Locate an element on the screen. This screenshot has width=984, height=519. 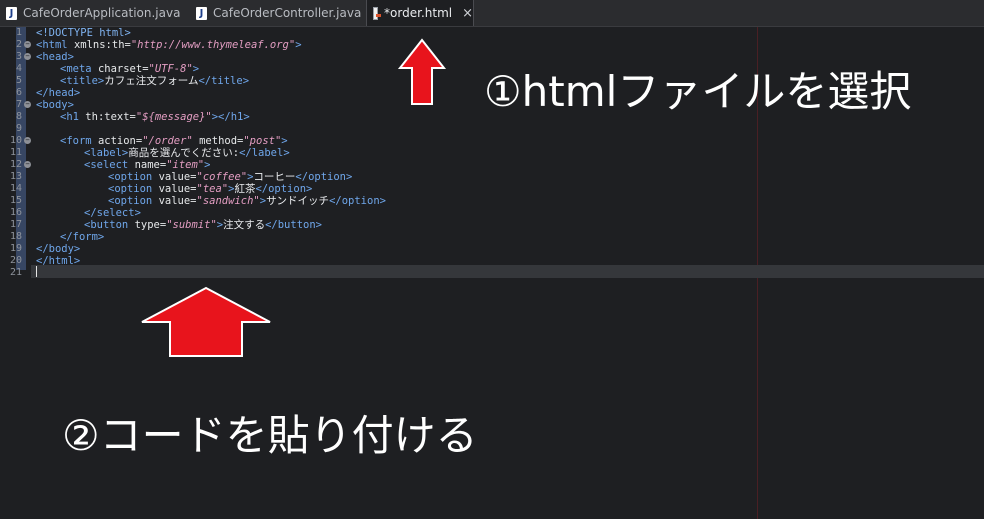
code-line: <label>商品を選んでください:</label> is located at coordinates (187, 153).